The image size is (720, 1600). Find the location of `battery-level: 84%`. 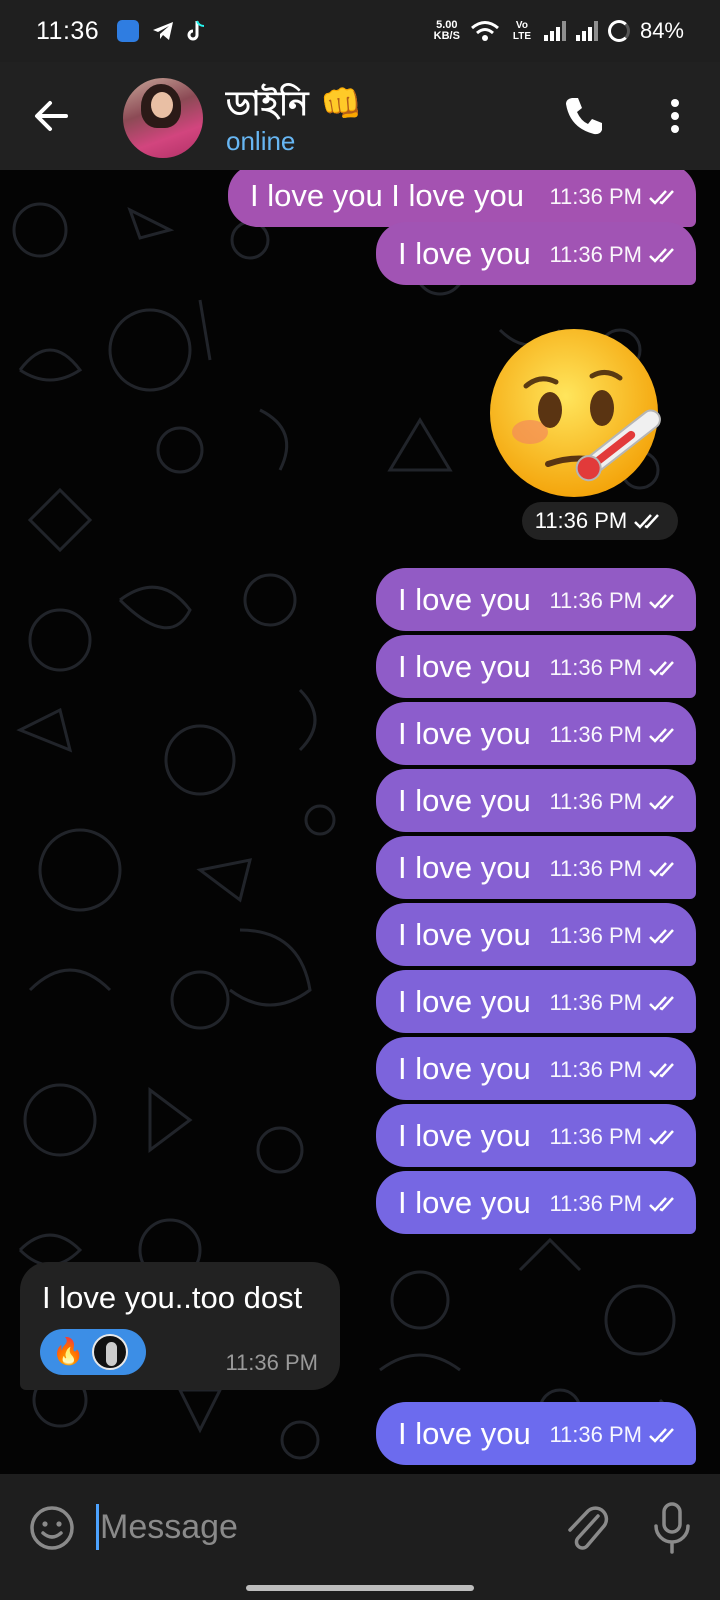

battery-level: 84% is located at coordinates (661, 30).